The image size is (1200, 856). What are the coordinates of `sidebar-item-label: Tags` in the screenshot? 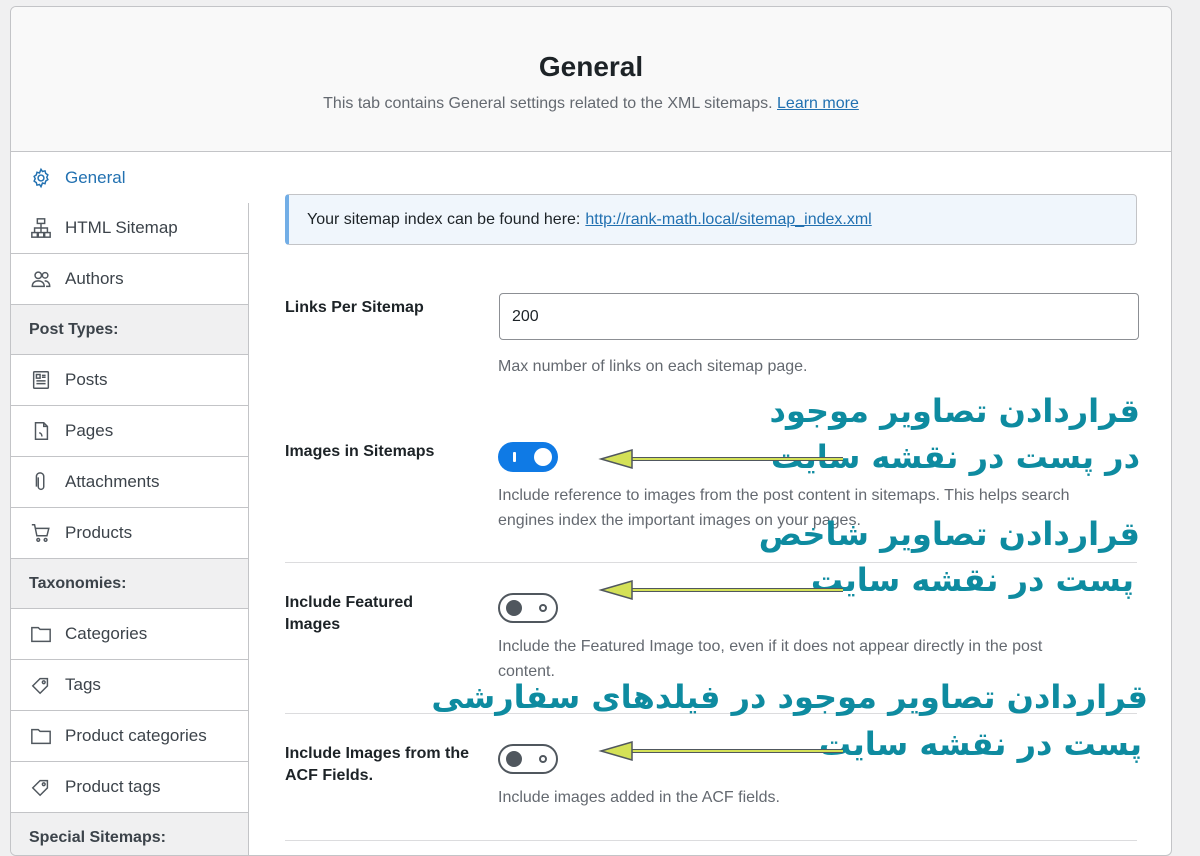 It's located at (83, 684).